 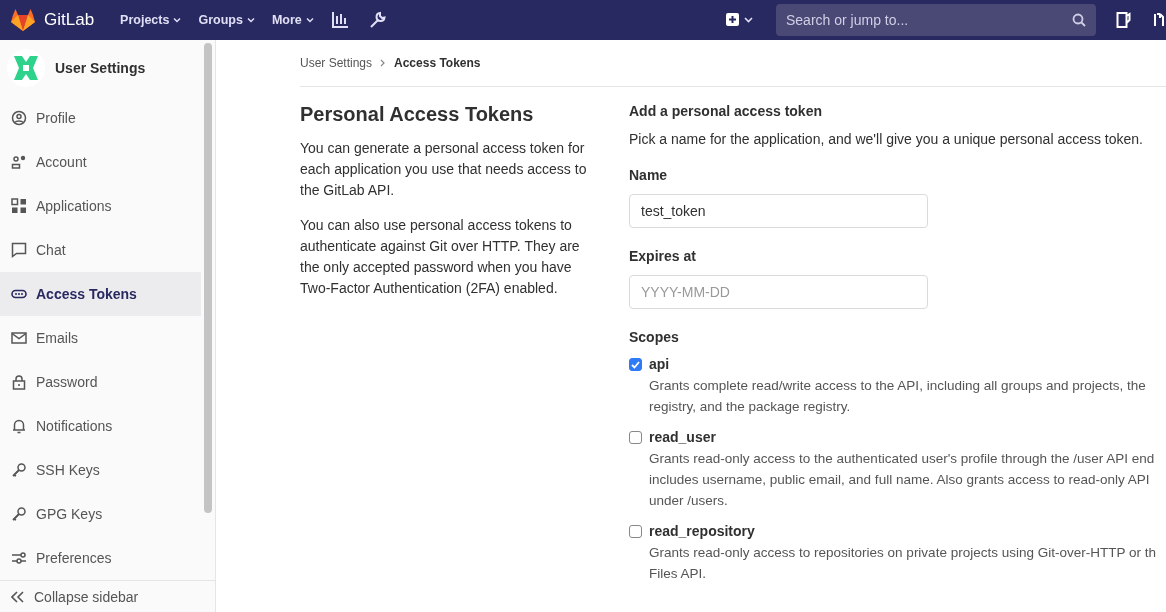 I want to click on sidebar-item: GPG Keys, so click(x=100, y=514).